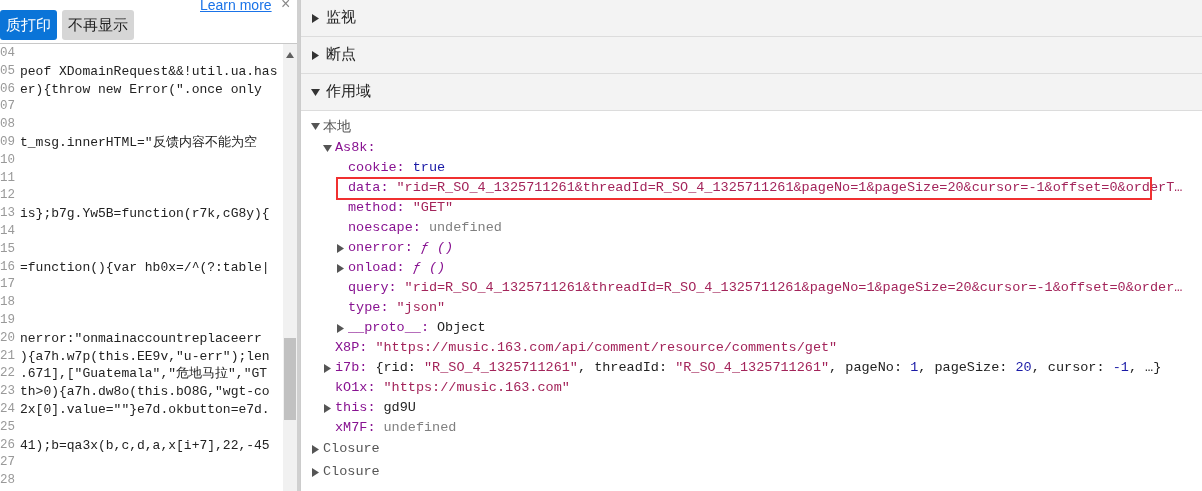 The image size is (1202, 491). Describe the element at coordinates (236, 6) in the screenshot. I see `learn-more-link: Learn more` at that location.